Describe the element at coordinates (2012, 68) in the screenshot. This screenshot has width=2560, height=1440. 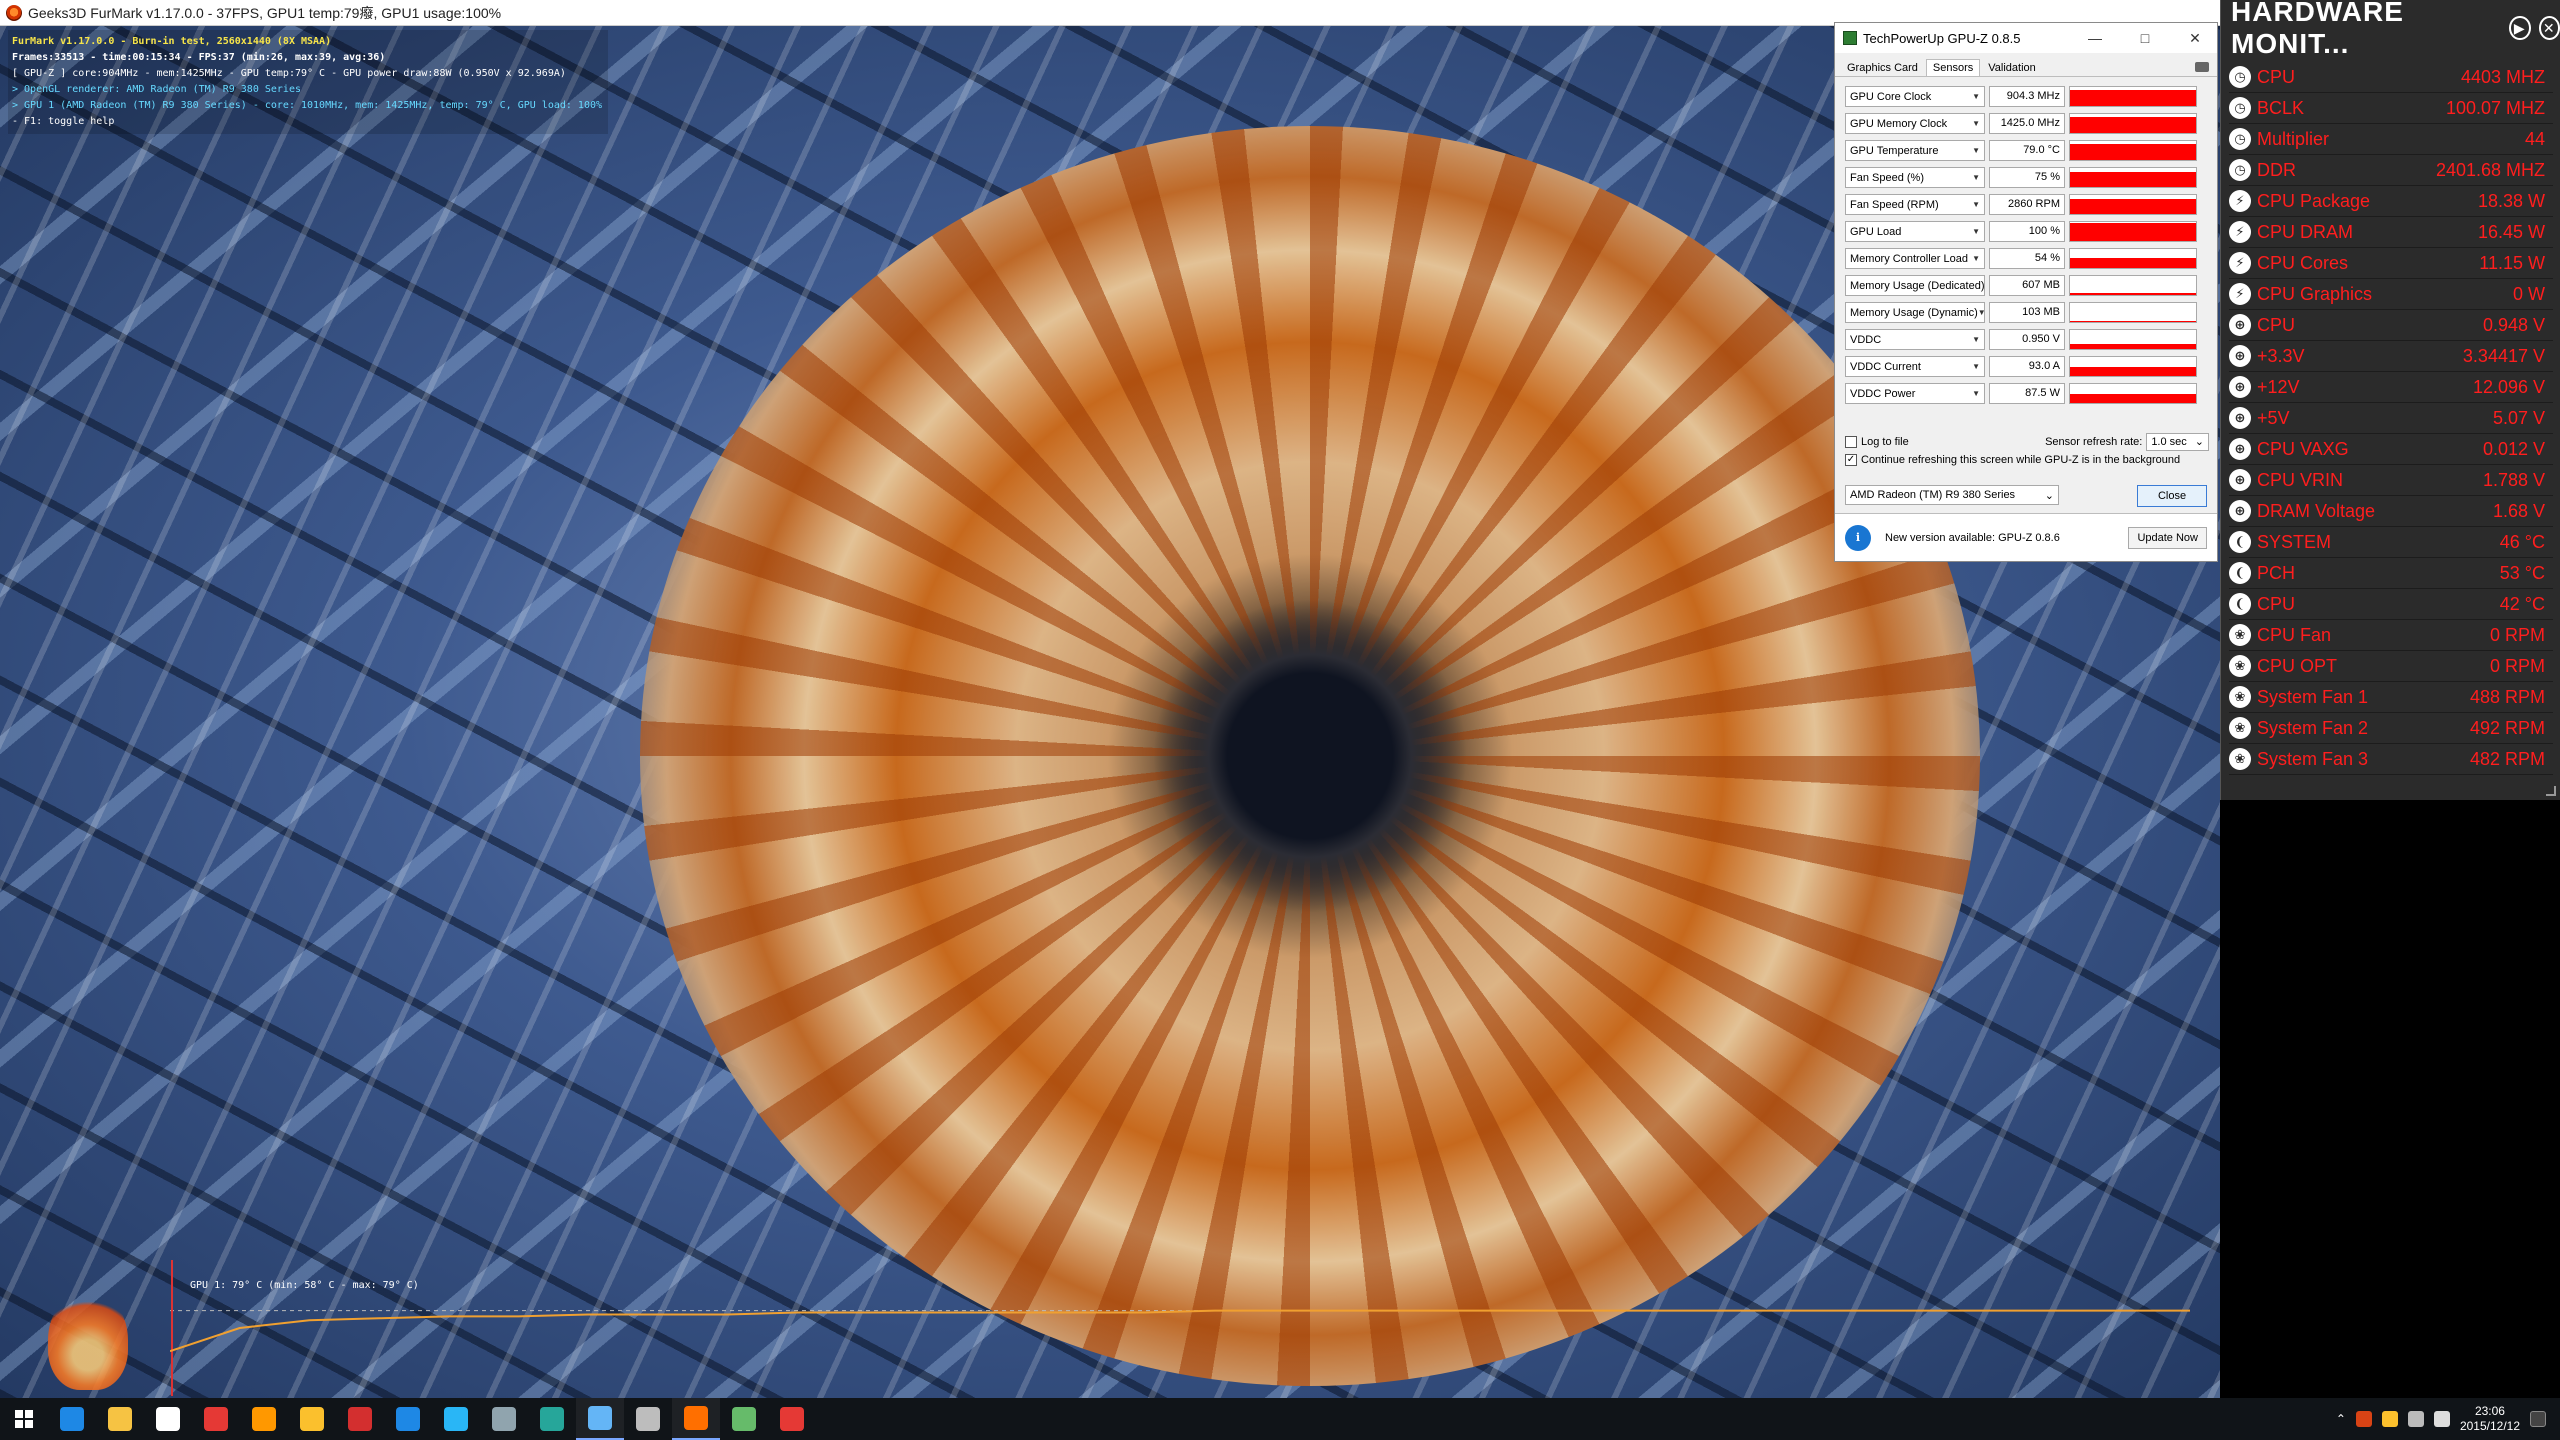
I see `tab-validation: Validation` at that location.